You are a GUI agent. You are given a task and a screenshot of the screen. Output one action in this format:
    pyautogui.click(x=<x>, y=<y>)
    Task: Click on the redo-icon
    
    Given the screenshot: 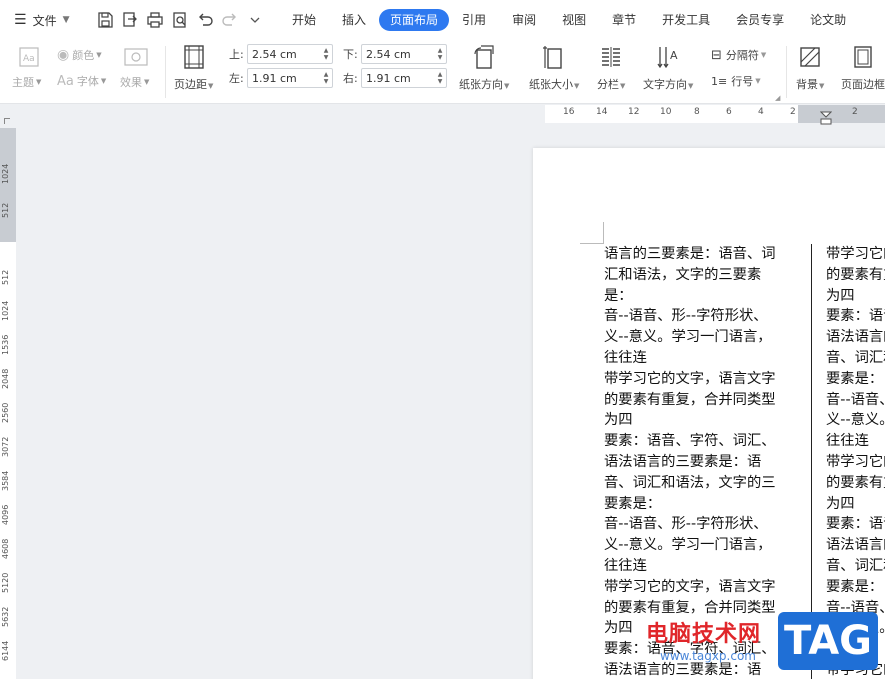 What is the action you would take?
    pyautogui.click(x=228, y=19)
    